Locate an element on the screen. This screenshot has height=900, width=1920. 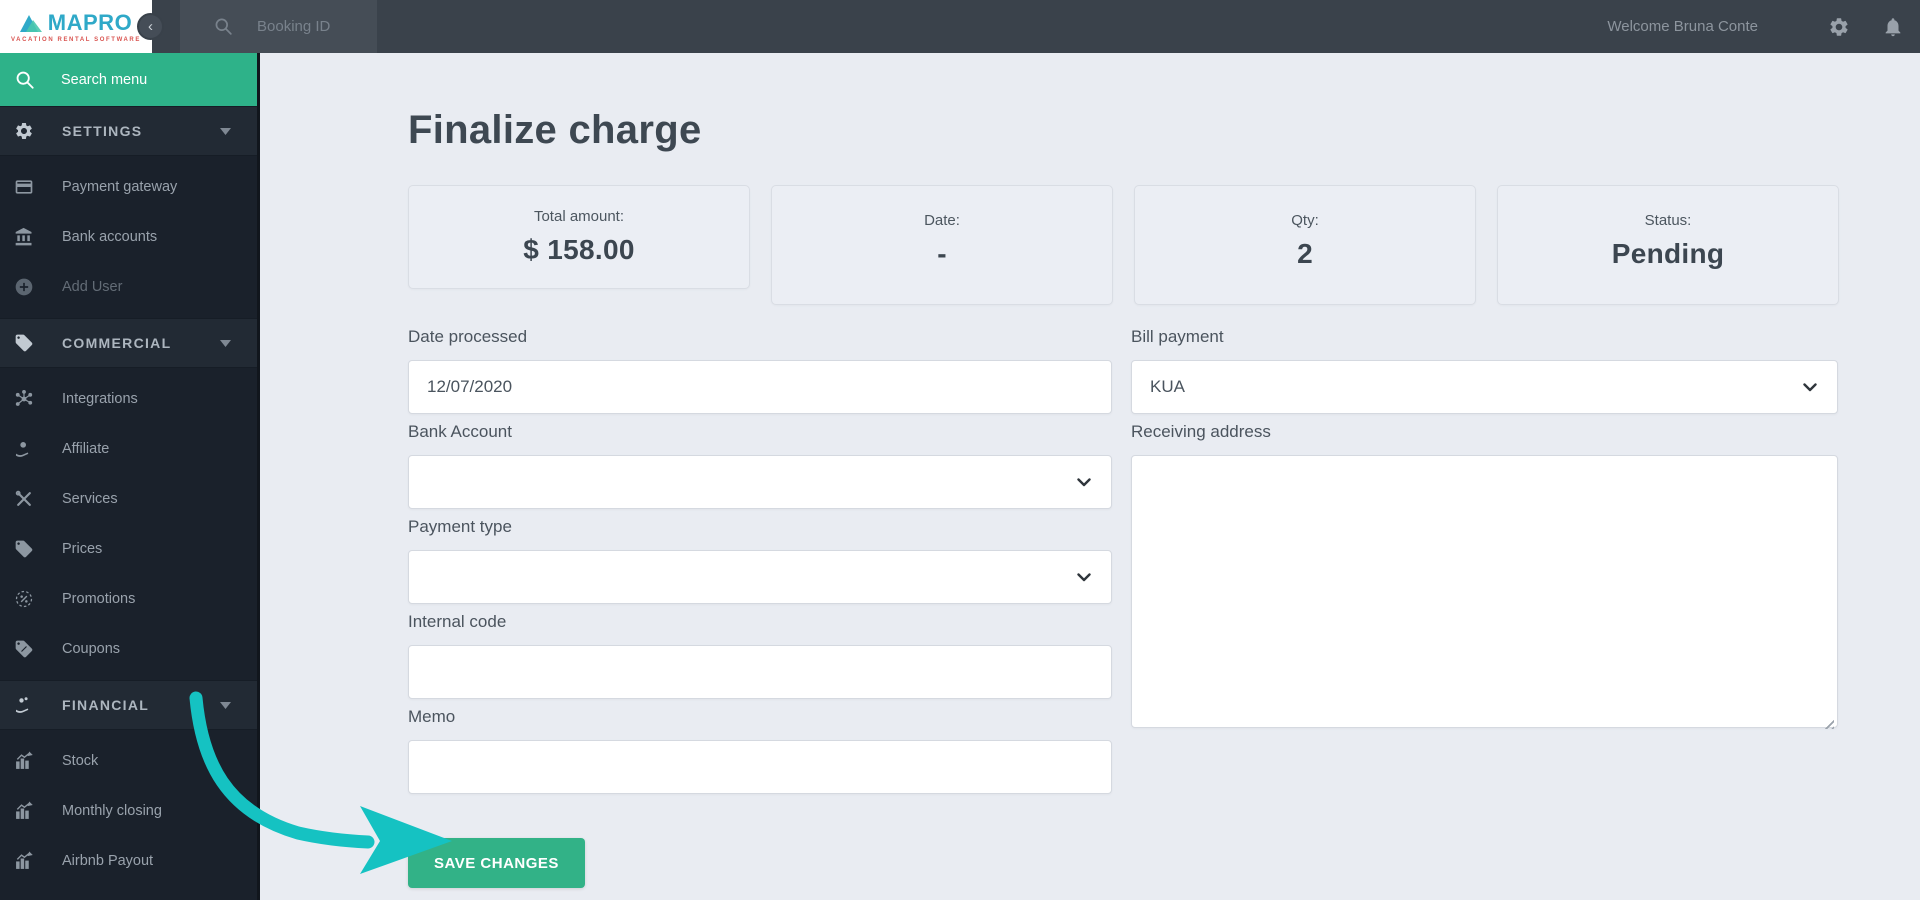
sidebar-item-label: Affiliate is located at coordinates (86, 449).